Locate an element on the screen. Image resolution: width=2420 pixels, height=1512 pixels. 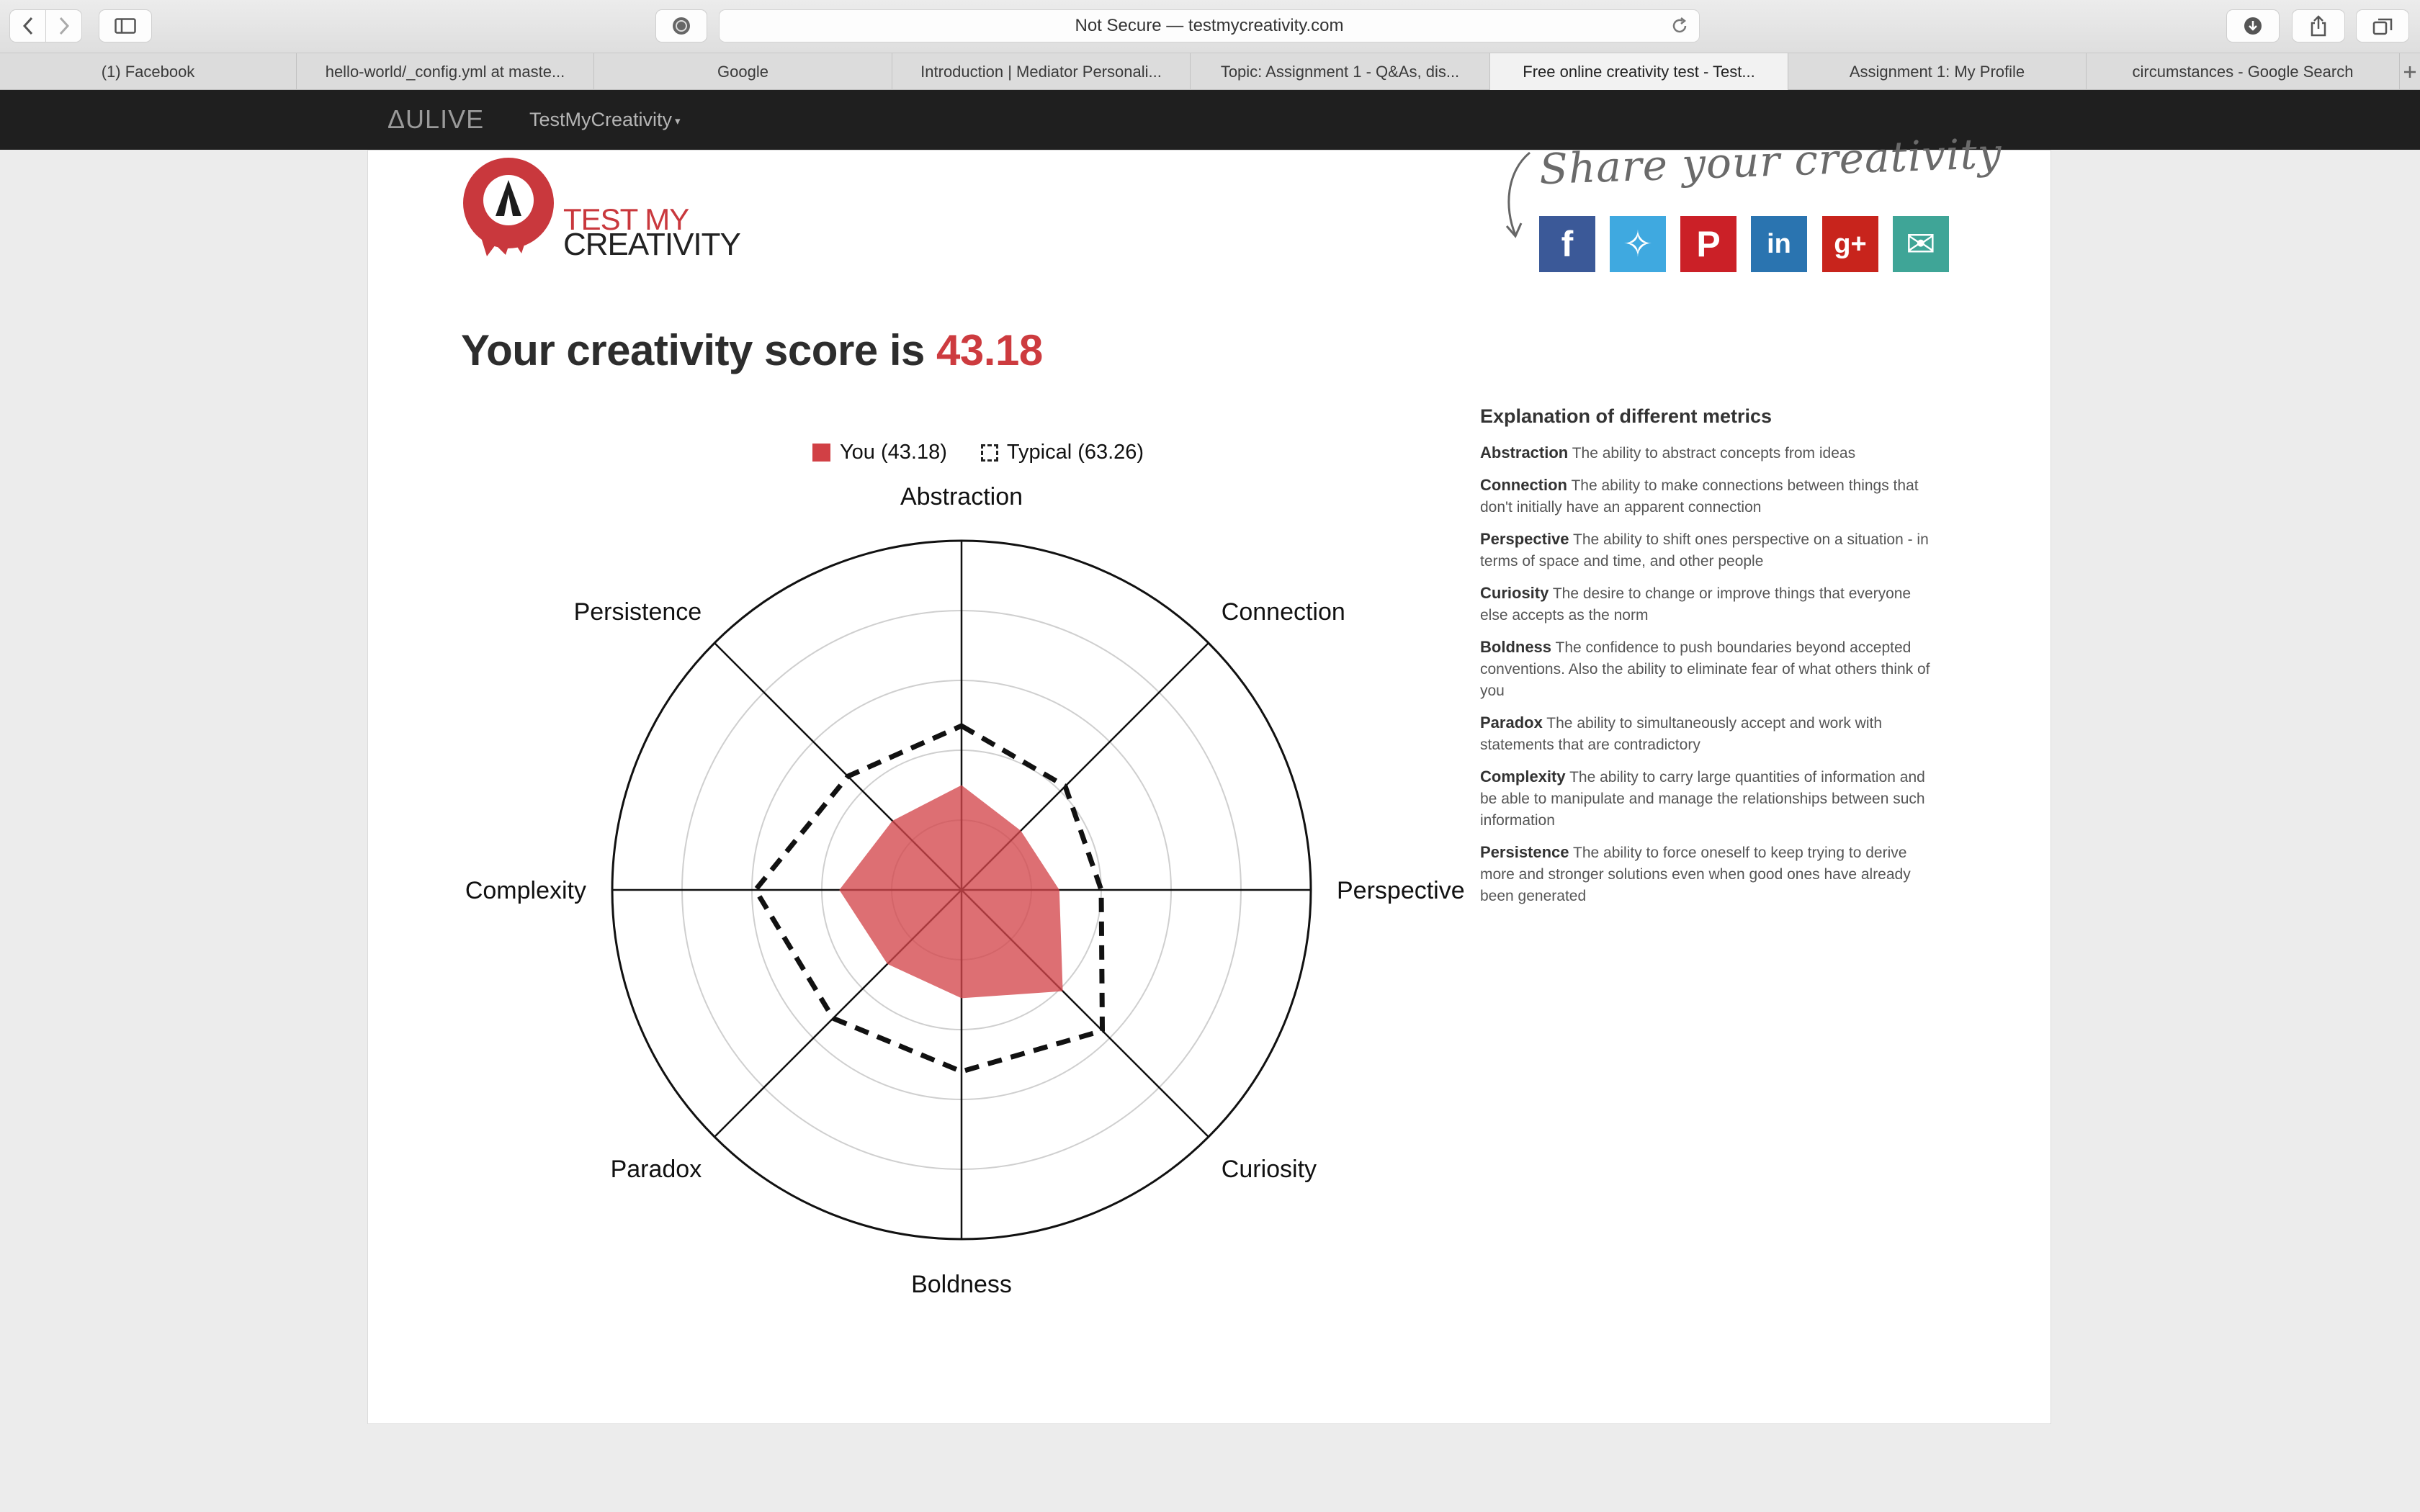
score-value: 43.18 is located at coordinates (990, 350).